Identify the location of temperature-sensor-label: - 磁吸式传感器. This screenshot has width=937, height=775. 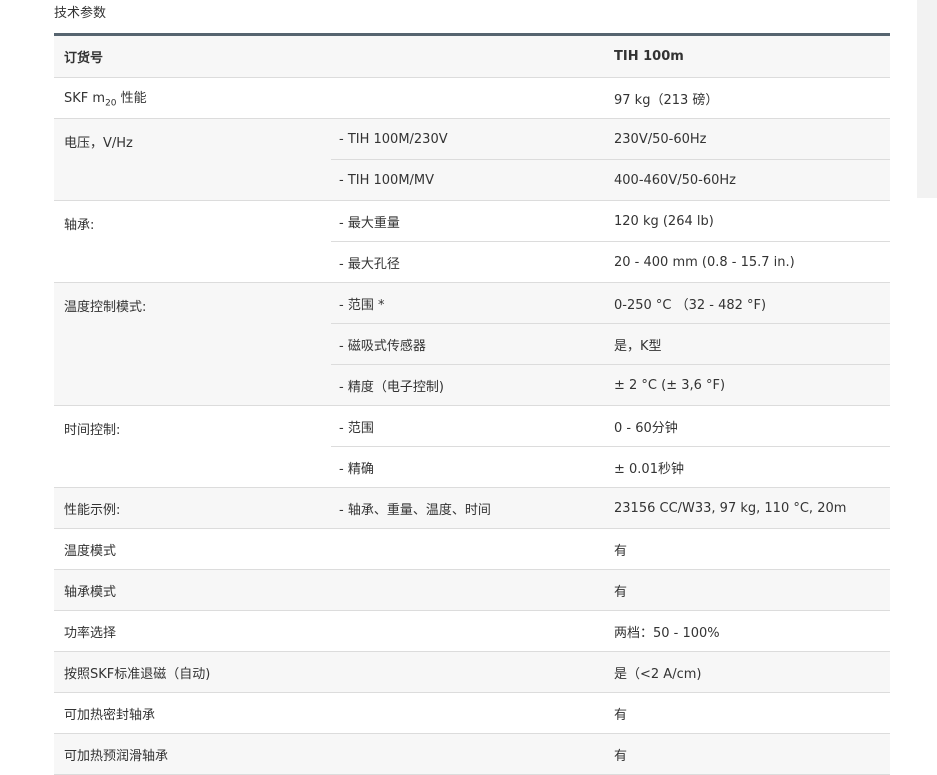
(468, 344).